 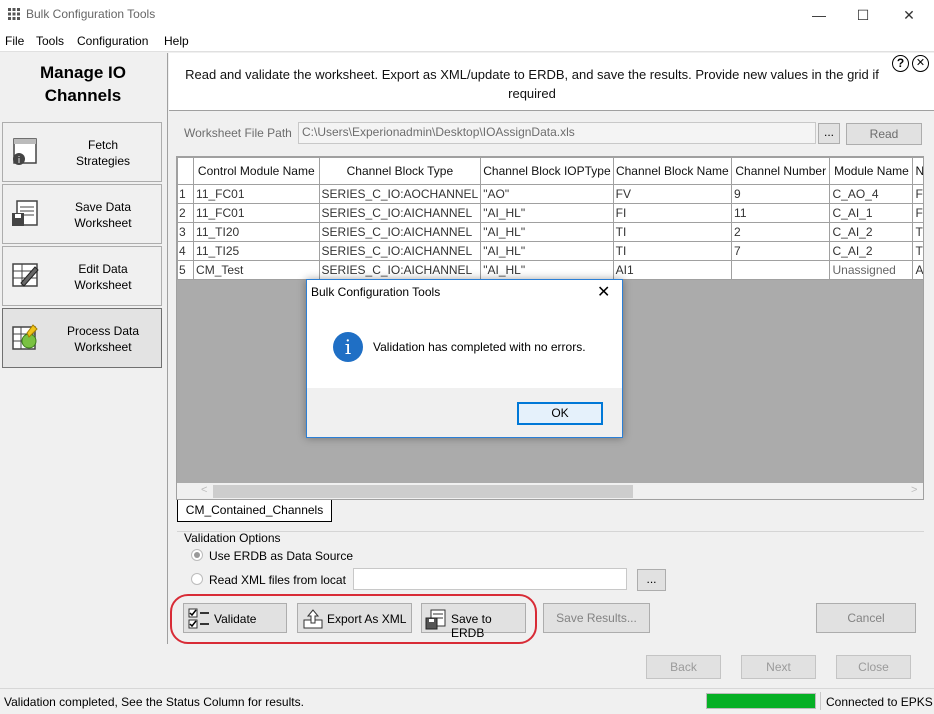 I want to click on scroll-right-icon: >, so click(x=914, y=490).